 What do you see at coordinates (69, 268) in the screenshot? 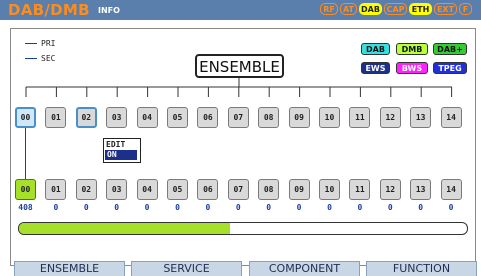
I see `tab-ensemble: ENSEMBLE` at bounding box center [69, 268].